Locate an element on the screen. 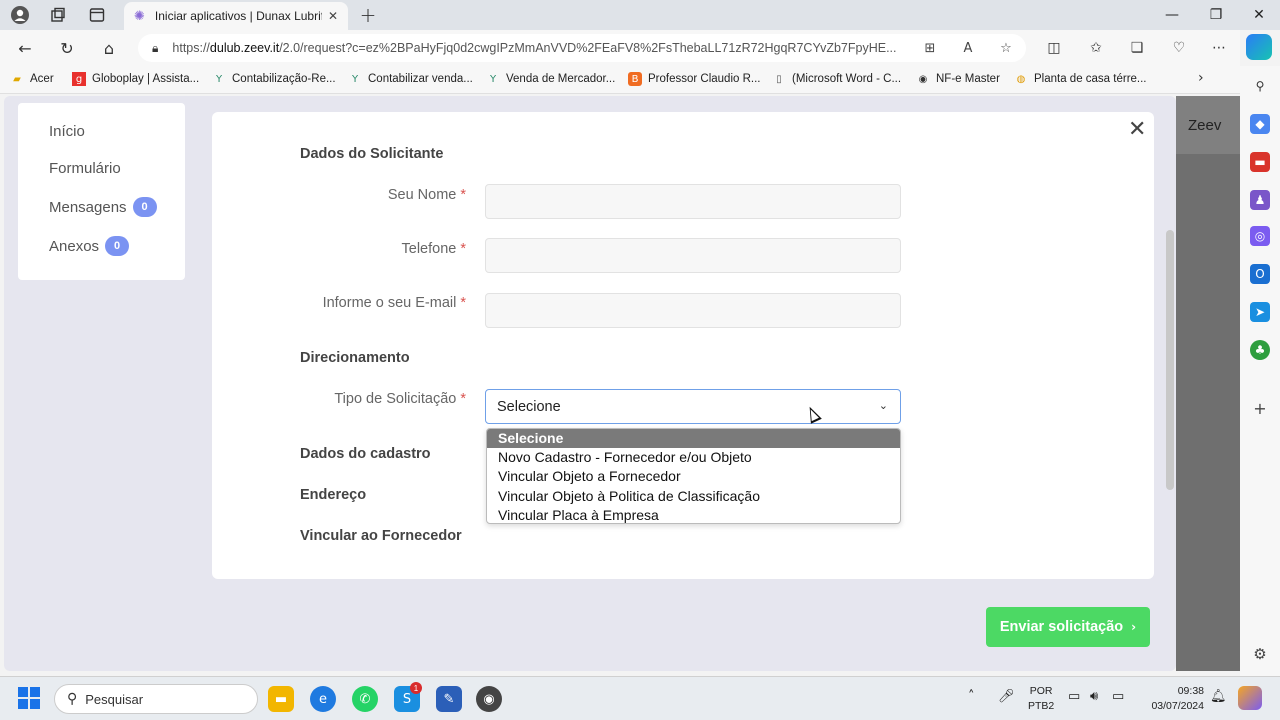 The height and width of the screenshot is (720, 1280). windows-start-icon is located at coordinates (29, 698).